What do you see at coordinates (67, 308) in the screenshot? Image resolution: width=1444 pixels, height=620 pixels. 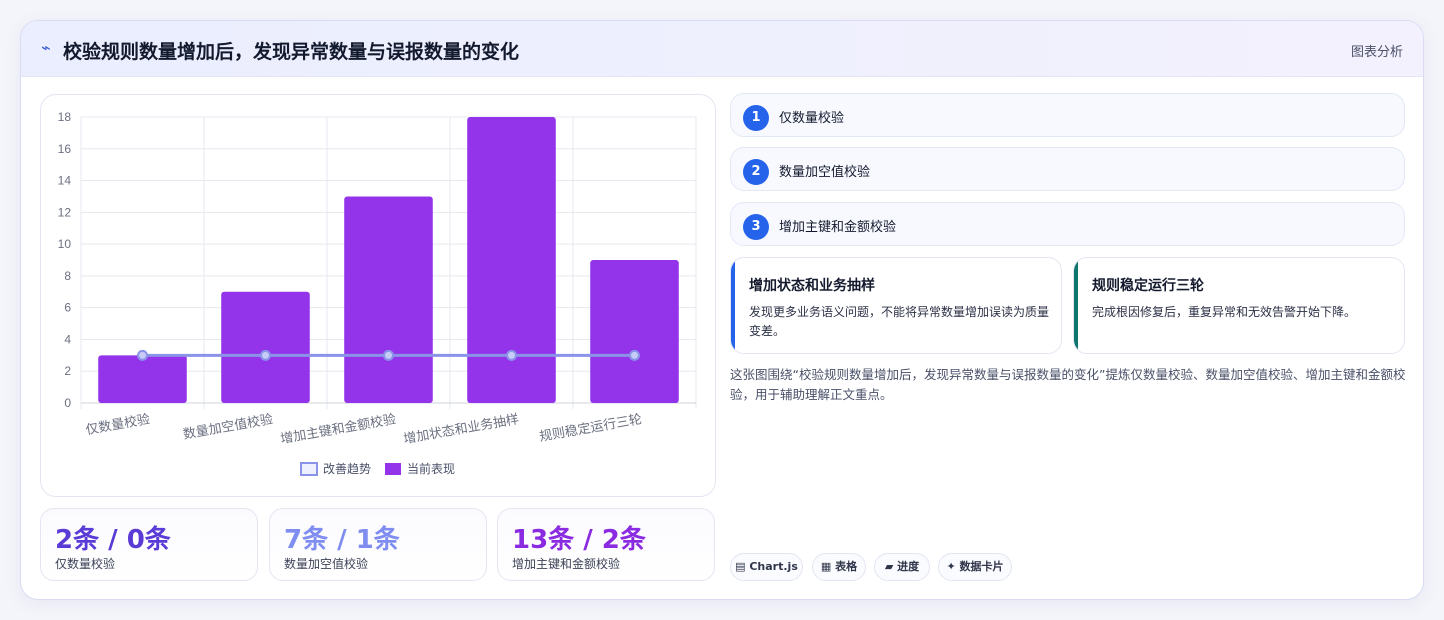 I see `y-tick-label: 6` at bounding box center [67, 308].